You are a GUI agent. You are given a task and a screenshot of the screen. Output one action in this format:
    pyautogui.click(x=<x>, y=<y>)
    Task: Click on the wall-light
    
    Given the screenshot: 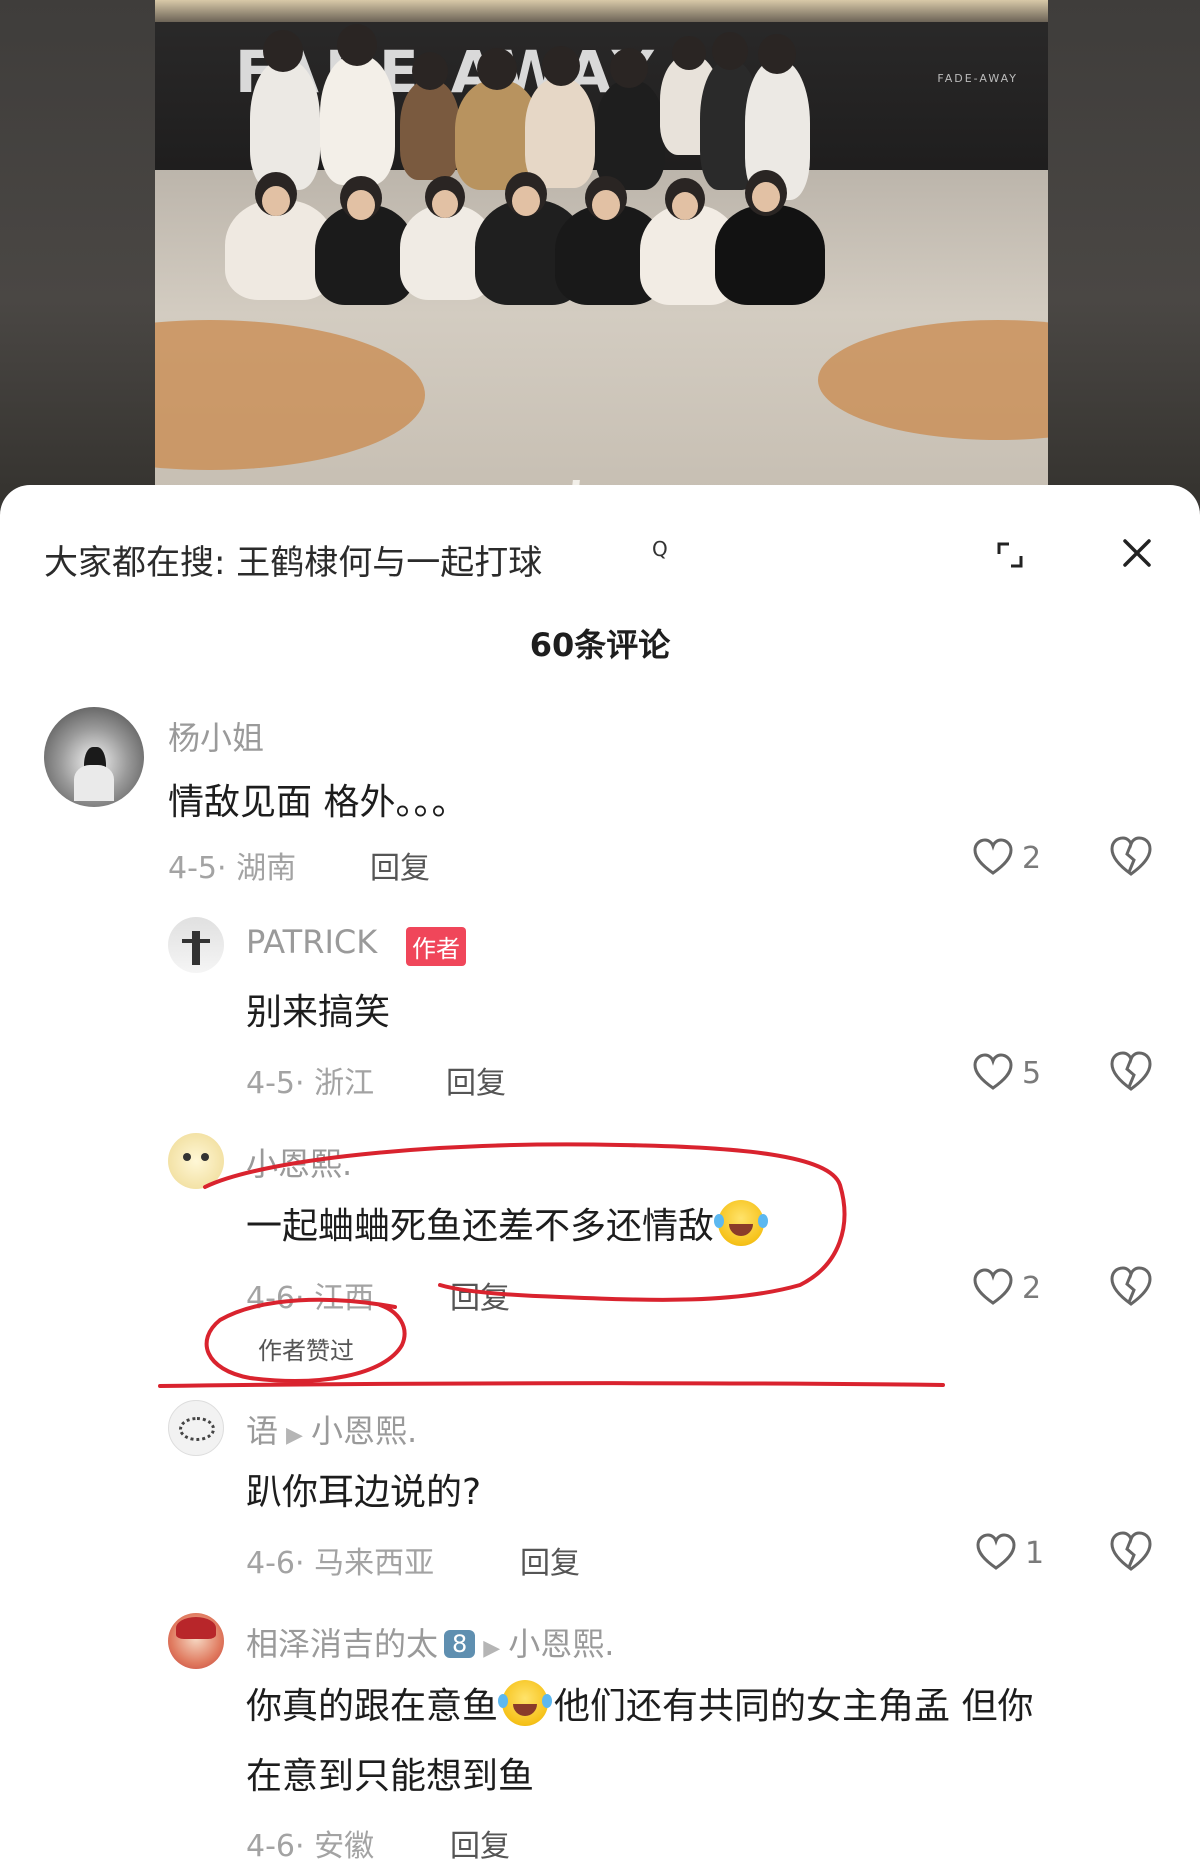 What is the action you would take?
    pyautogui.click(x=601, y=11)
    